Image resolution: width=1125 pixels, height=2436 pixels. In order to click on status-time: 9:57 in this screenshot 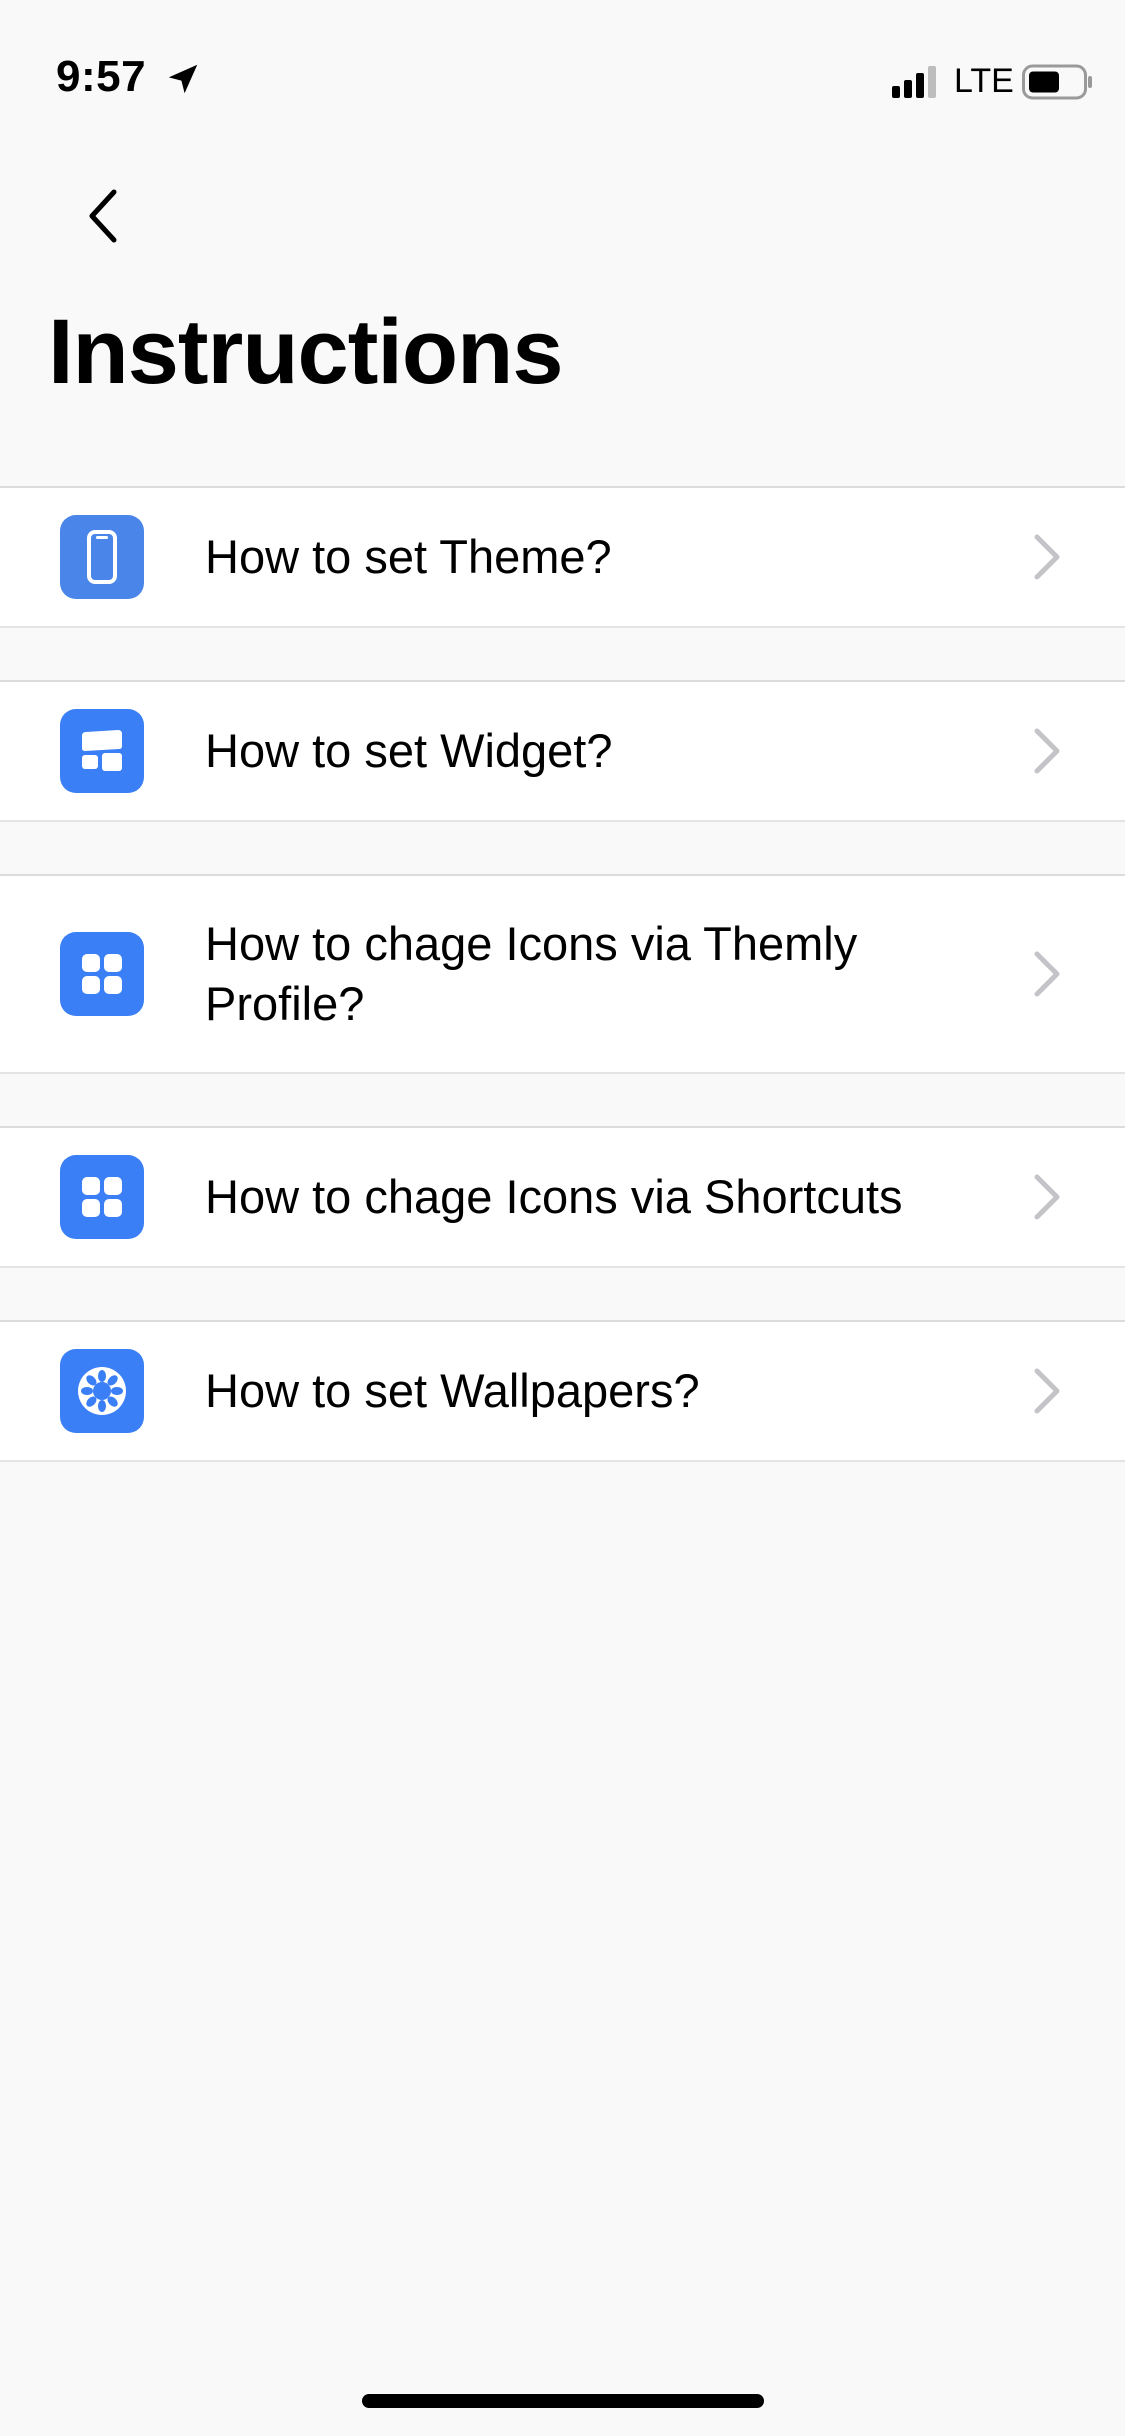, I will do `click(101, 76)`.